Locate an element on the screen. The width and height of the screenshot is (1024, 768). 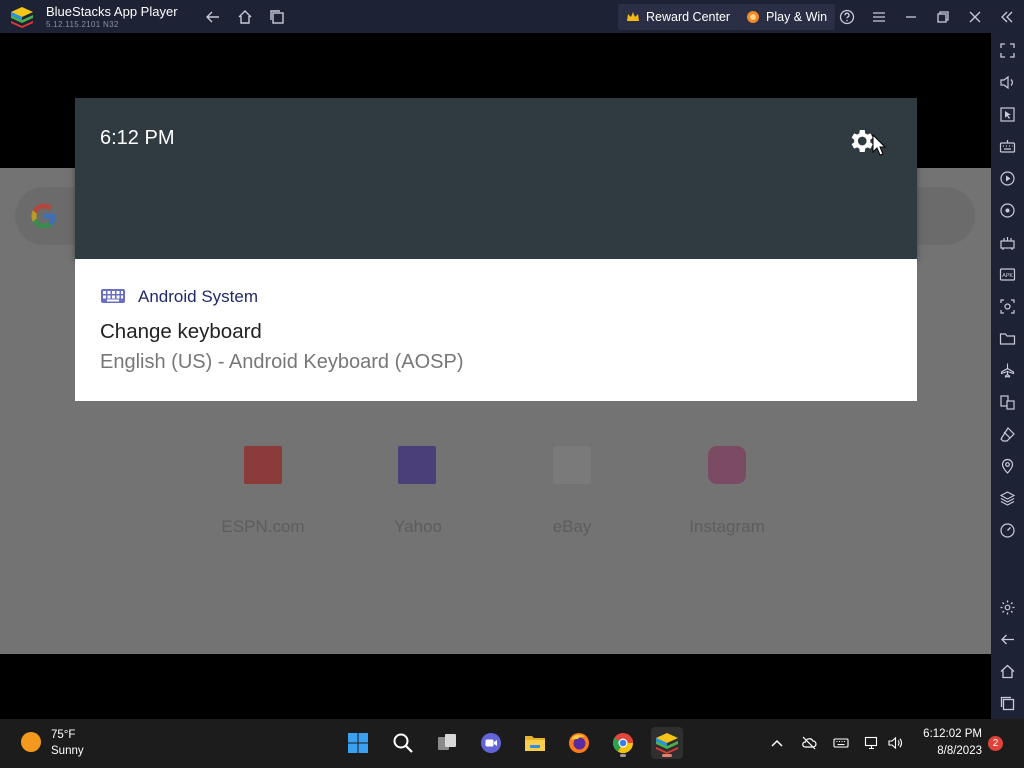
chrome-button is located at coordinates (623, 743).